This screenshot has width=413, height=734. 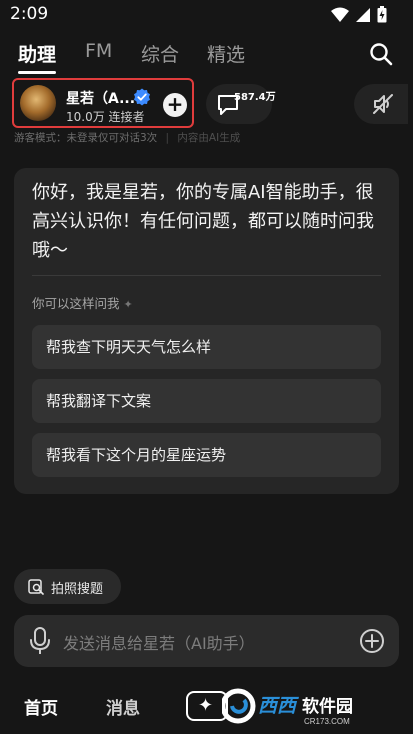 I want to click on speaker-muted-icon, so click(x=383, y=104).